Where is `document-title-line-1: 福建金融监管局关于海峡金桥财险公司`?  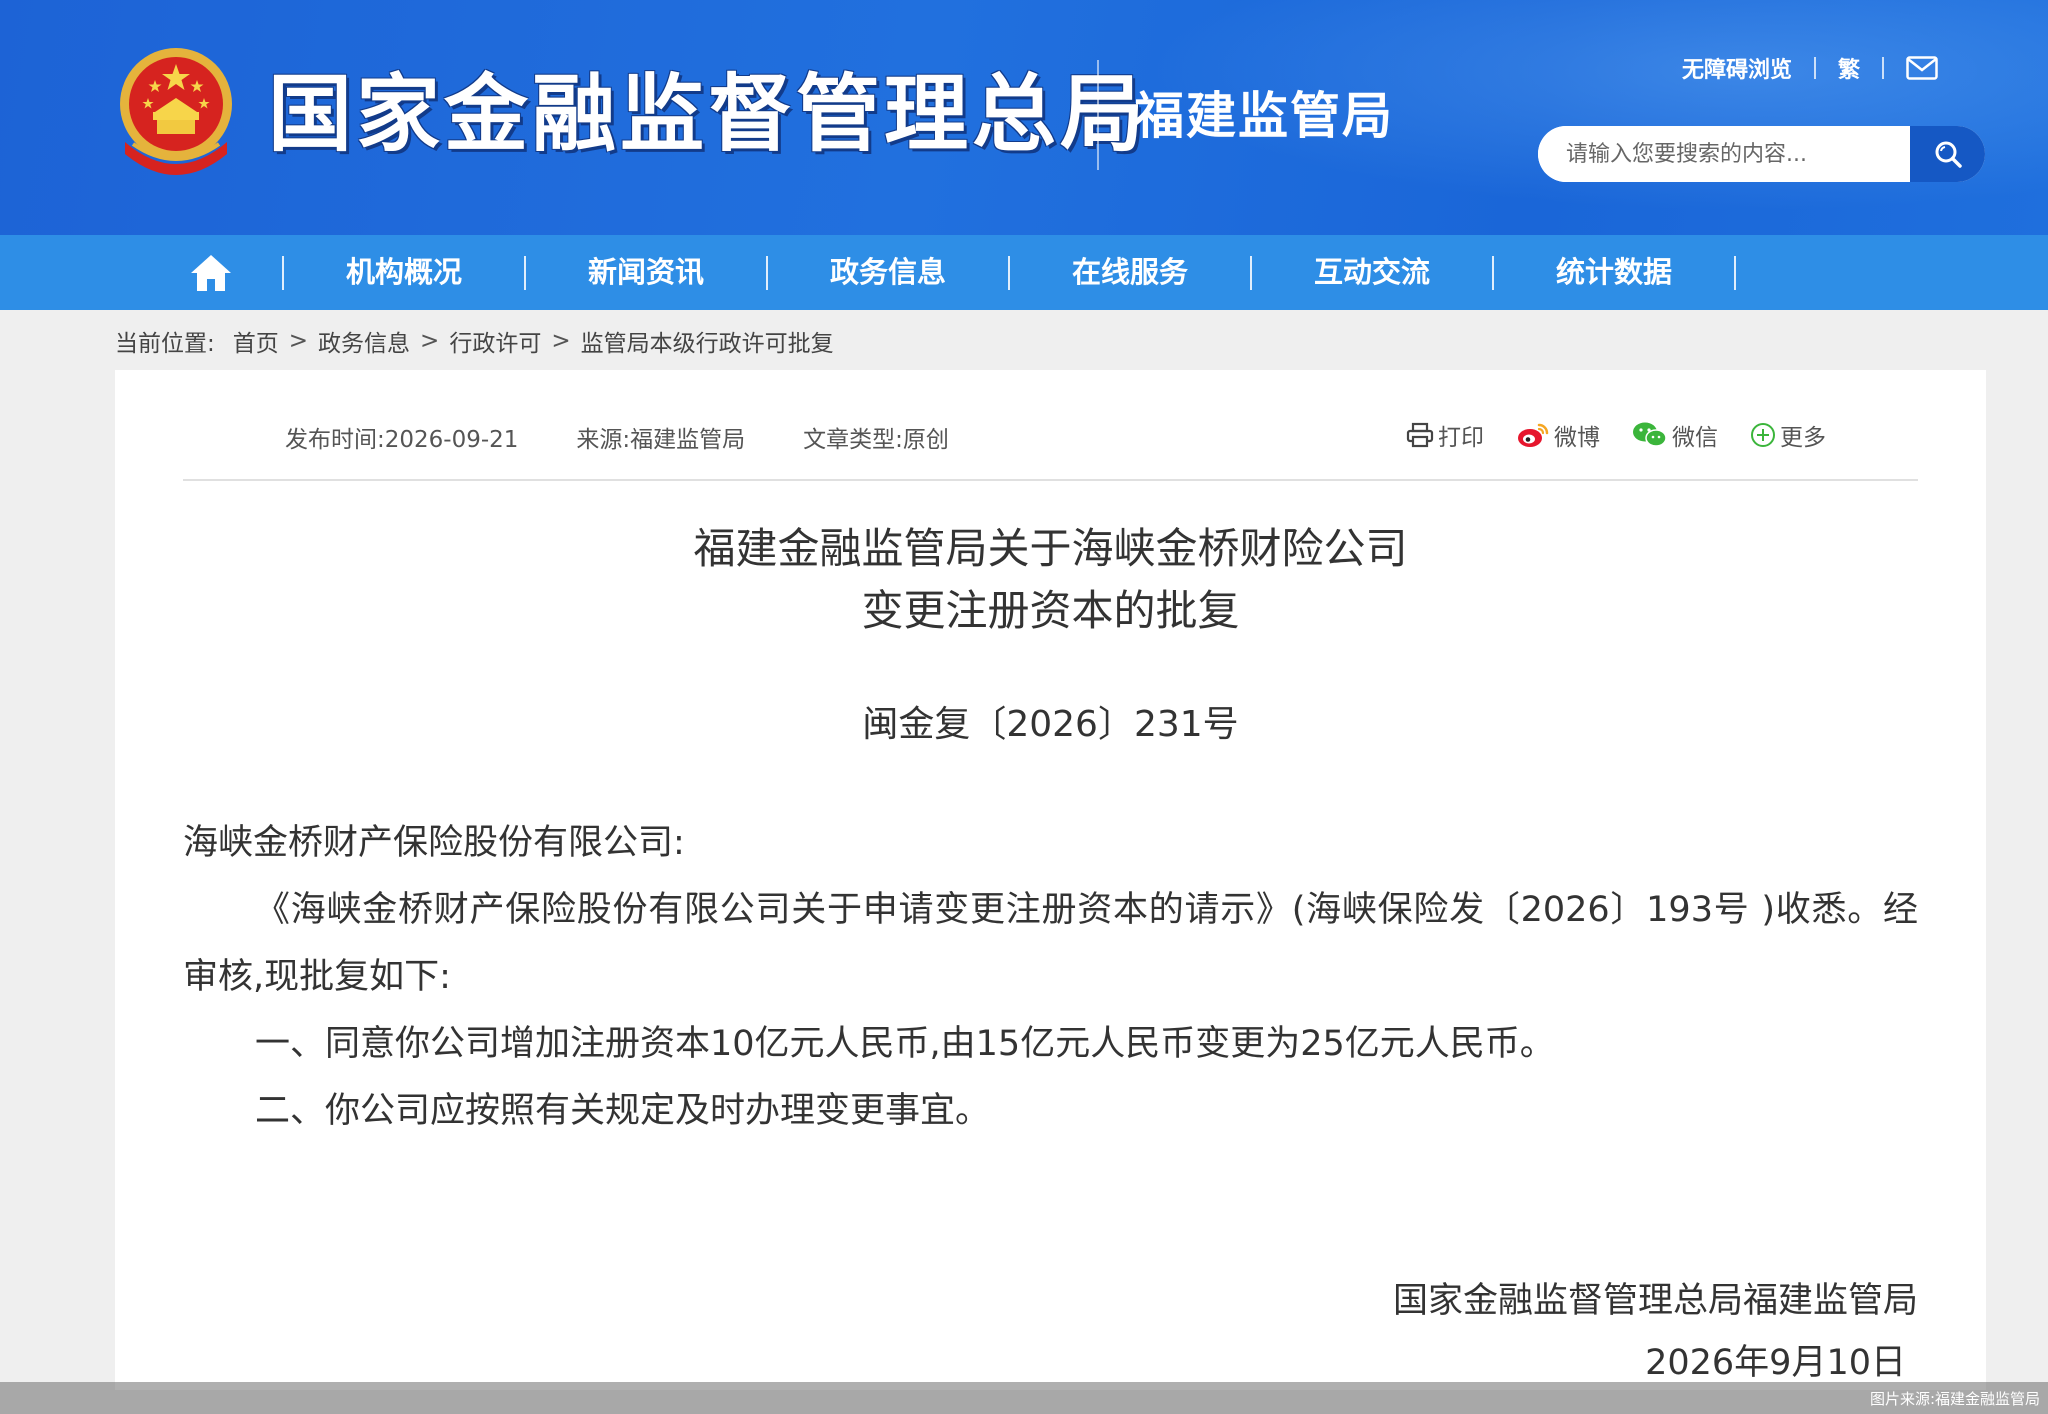 document-title-line-1: 福建金融监管局关于海峡金桥财险公司 is located at coordinates (1050, 548).